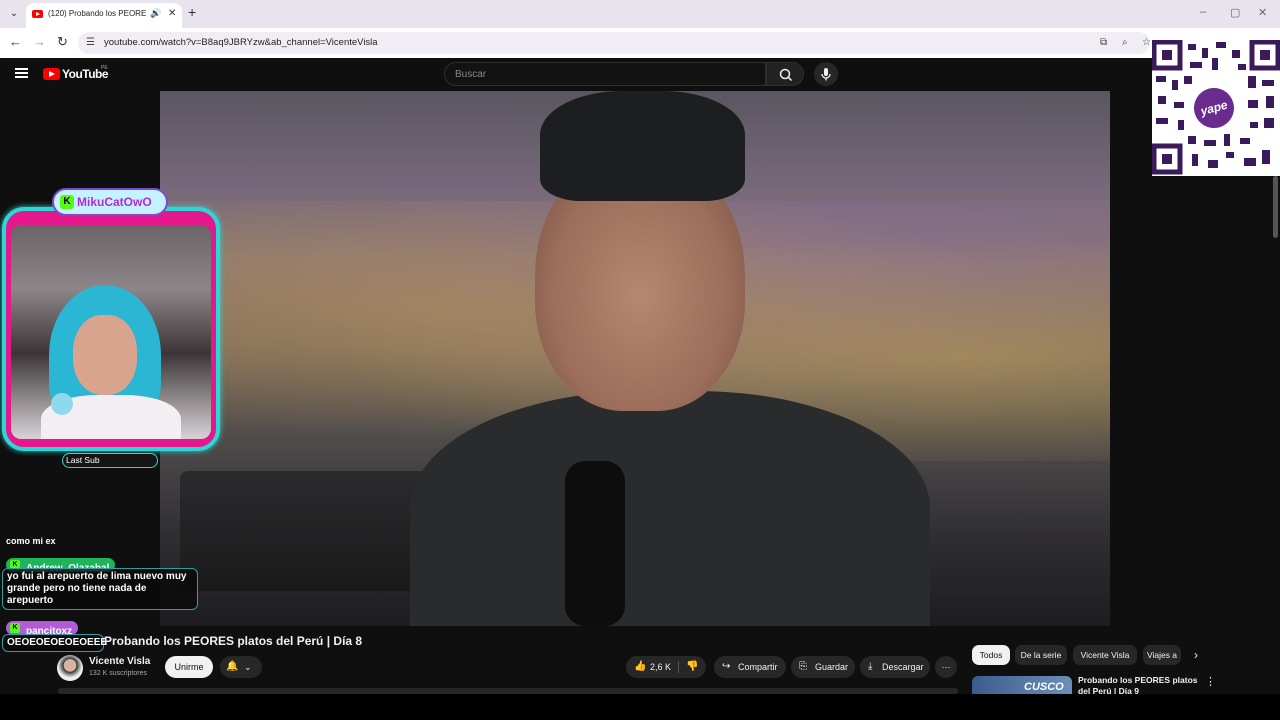  Describe the element at coordinates (1103, 42) in the screenshot. I see `cast-icon: ⧉` at that location.